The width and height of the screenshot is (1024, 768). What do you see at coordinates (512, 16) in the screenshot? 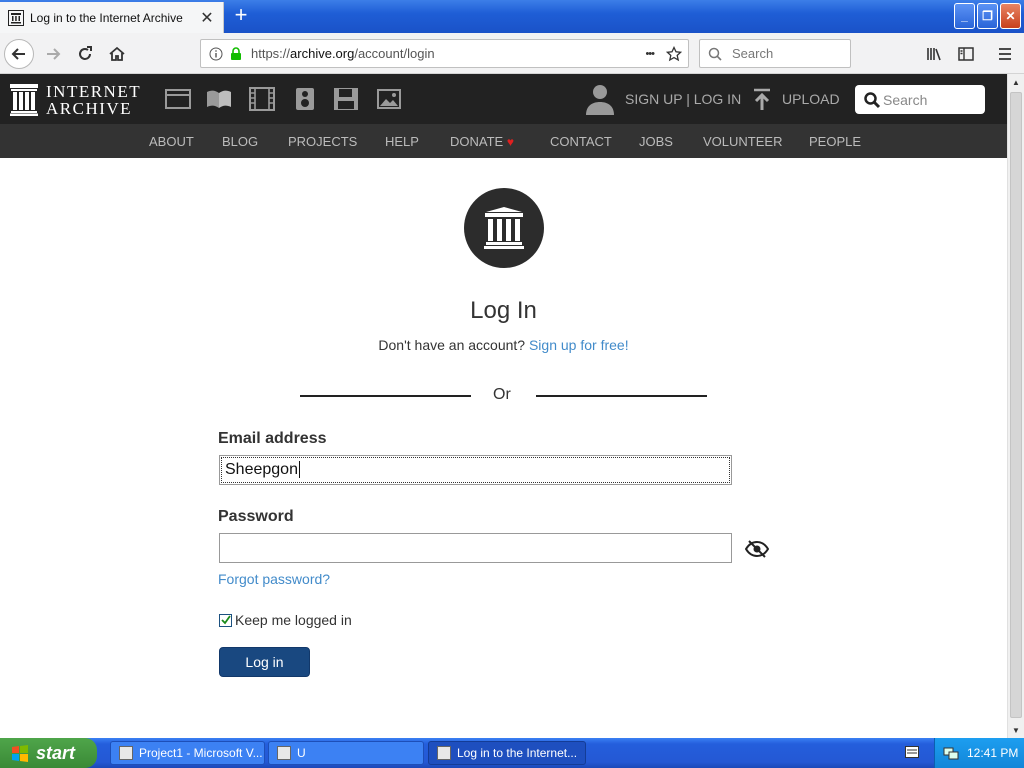
I see `window-titlebar: Log in to the Internet Archive ✕ + _ ❐ ✕` at bounding box center [512, 16].